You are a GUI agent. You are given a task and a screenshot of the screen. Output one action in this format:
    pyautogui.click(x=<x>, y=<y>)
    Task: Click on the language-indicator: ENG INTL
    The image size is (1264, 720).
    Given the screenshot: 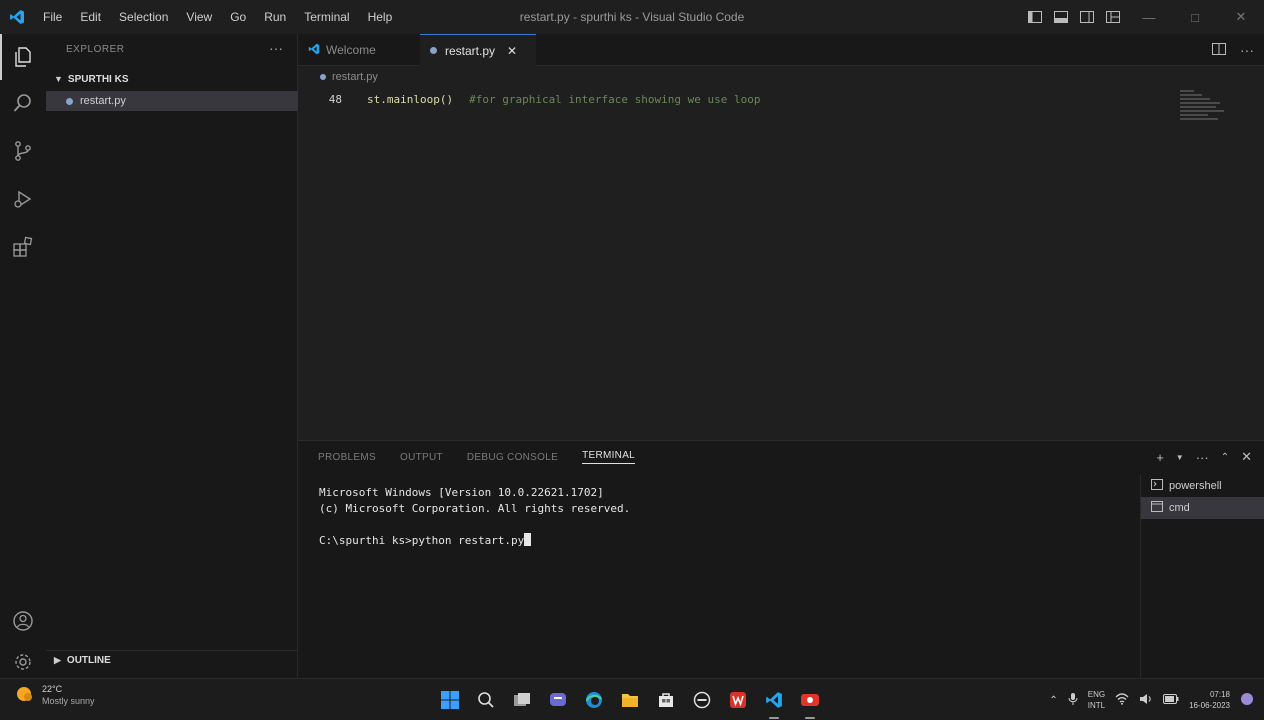 What is the action you would take?
    pyautogui.click(x=1096, y=700)
    